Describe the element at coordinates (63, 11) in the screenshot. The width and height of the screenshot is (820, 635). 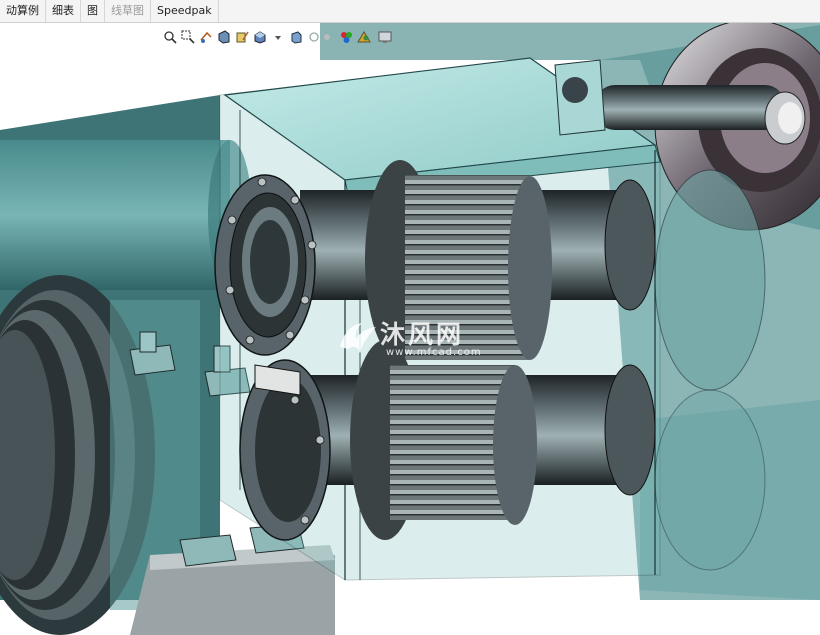
I see `tab-bill-of-materials: 细表` at that location.